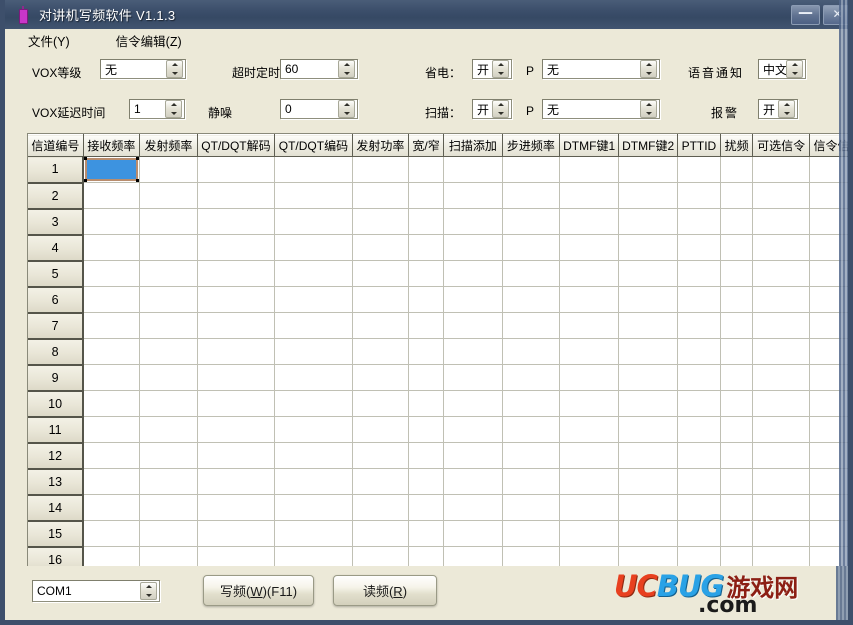 The height and width of the screenshot is (625, 853). What do you see at coordinates (143, 69) in the screenshot?
I see `vox-level-combo: 无` at bounding box center [143, 69].